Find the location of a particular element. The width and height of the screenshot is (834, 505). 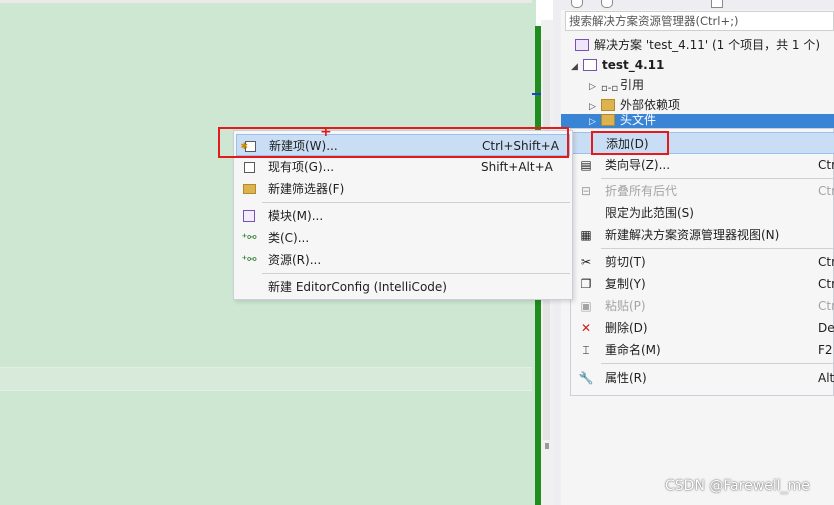

menu-item-collapse-all: ⊟ 折叠所有后代 Ctr is located at coordinates (702, 191).